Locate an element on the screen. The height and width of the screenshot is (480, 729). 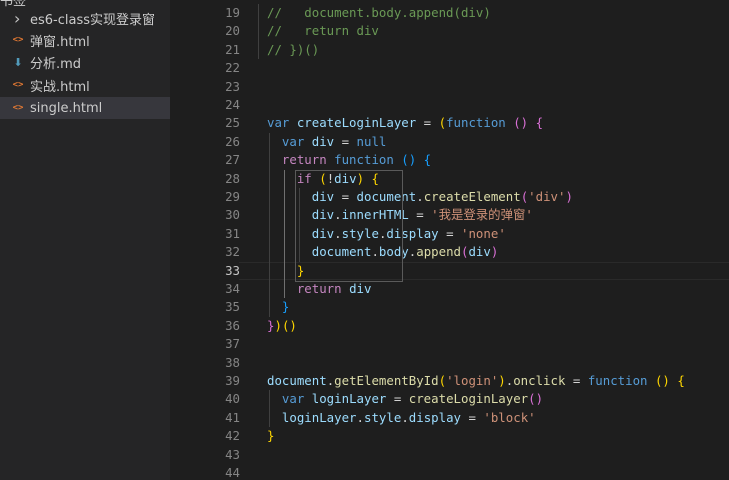
line-number: 27 is located at coordinates (232, 160).